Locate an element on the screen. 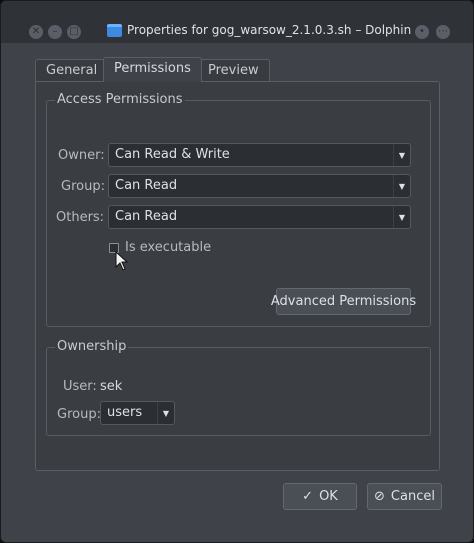  ownership-title: Ownership is located at coordinates (92, 346).